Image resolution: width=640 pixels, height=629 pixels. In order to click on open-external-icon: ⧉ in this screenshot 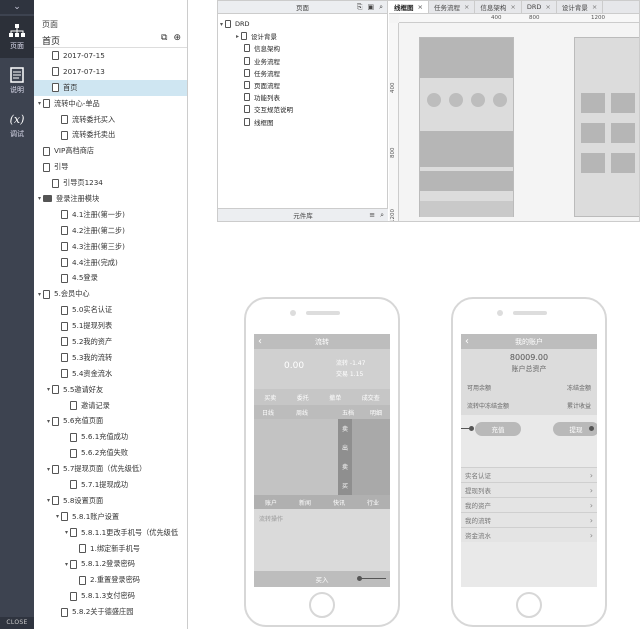, I will do `click(164, 38)`.